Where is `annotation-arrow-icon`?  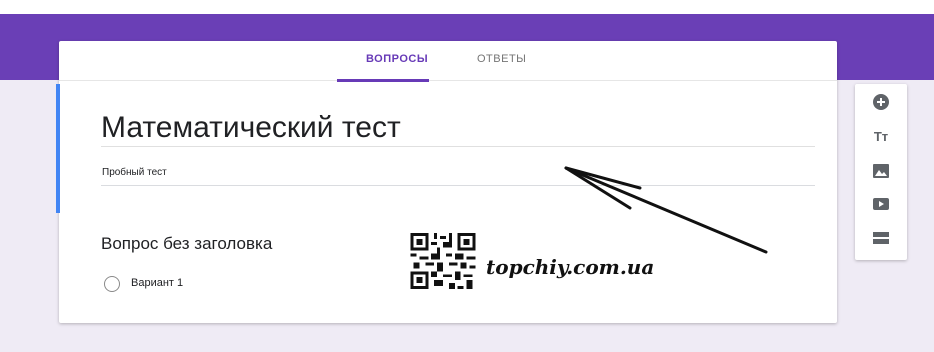
annotation-arrow-icon is located at coordinates (666, 210).